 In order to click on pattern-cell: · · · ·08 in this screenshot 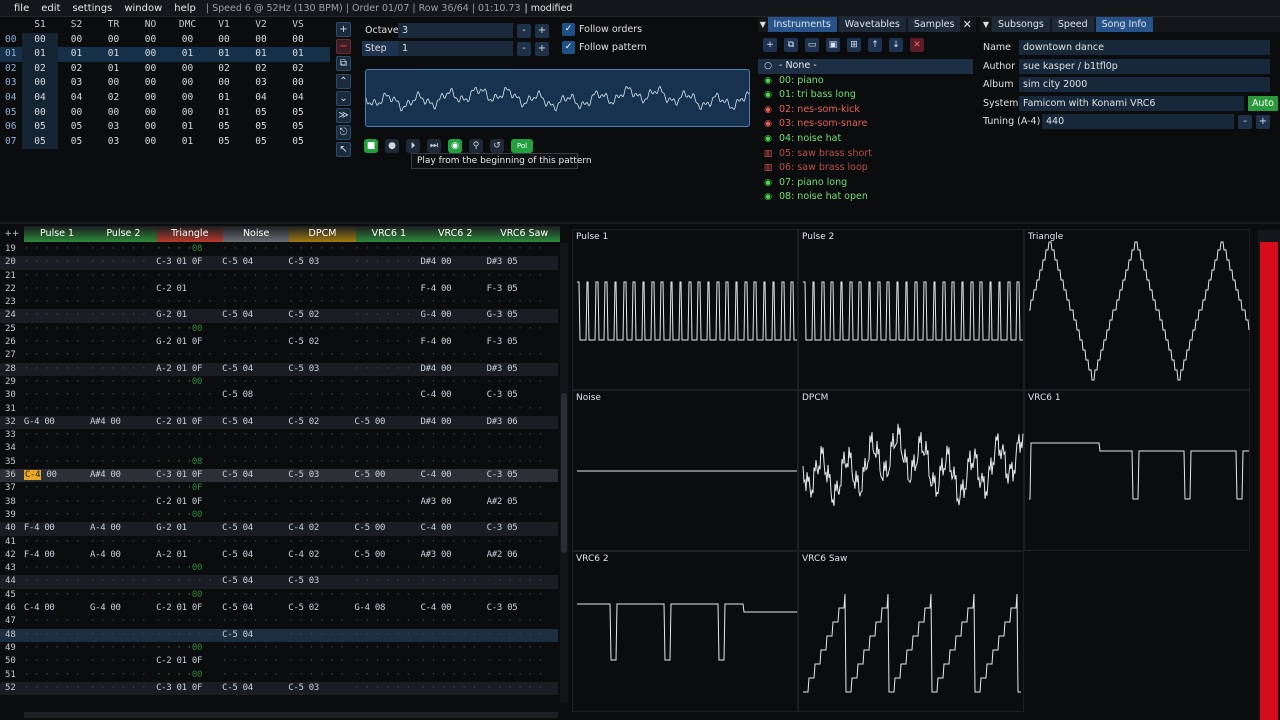, I will do `click(189, 249)`.